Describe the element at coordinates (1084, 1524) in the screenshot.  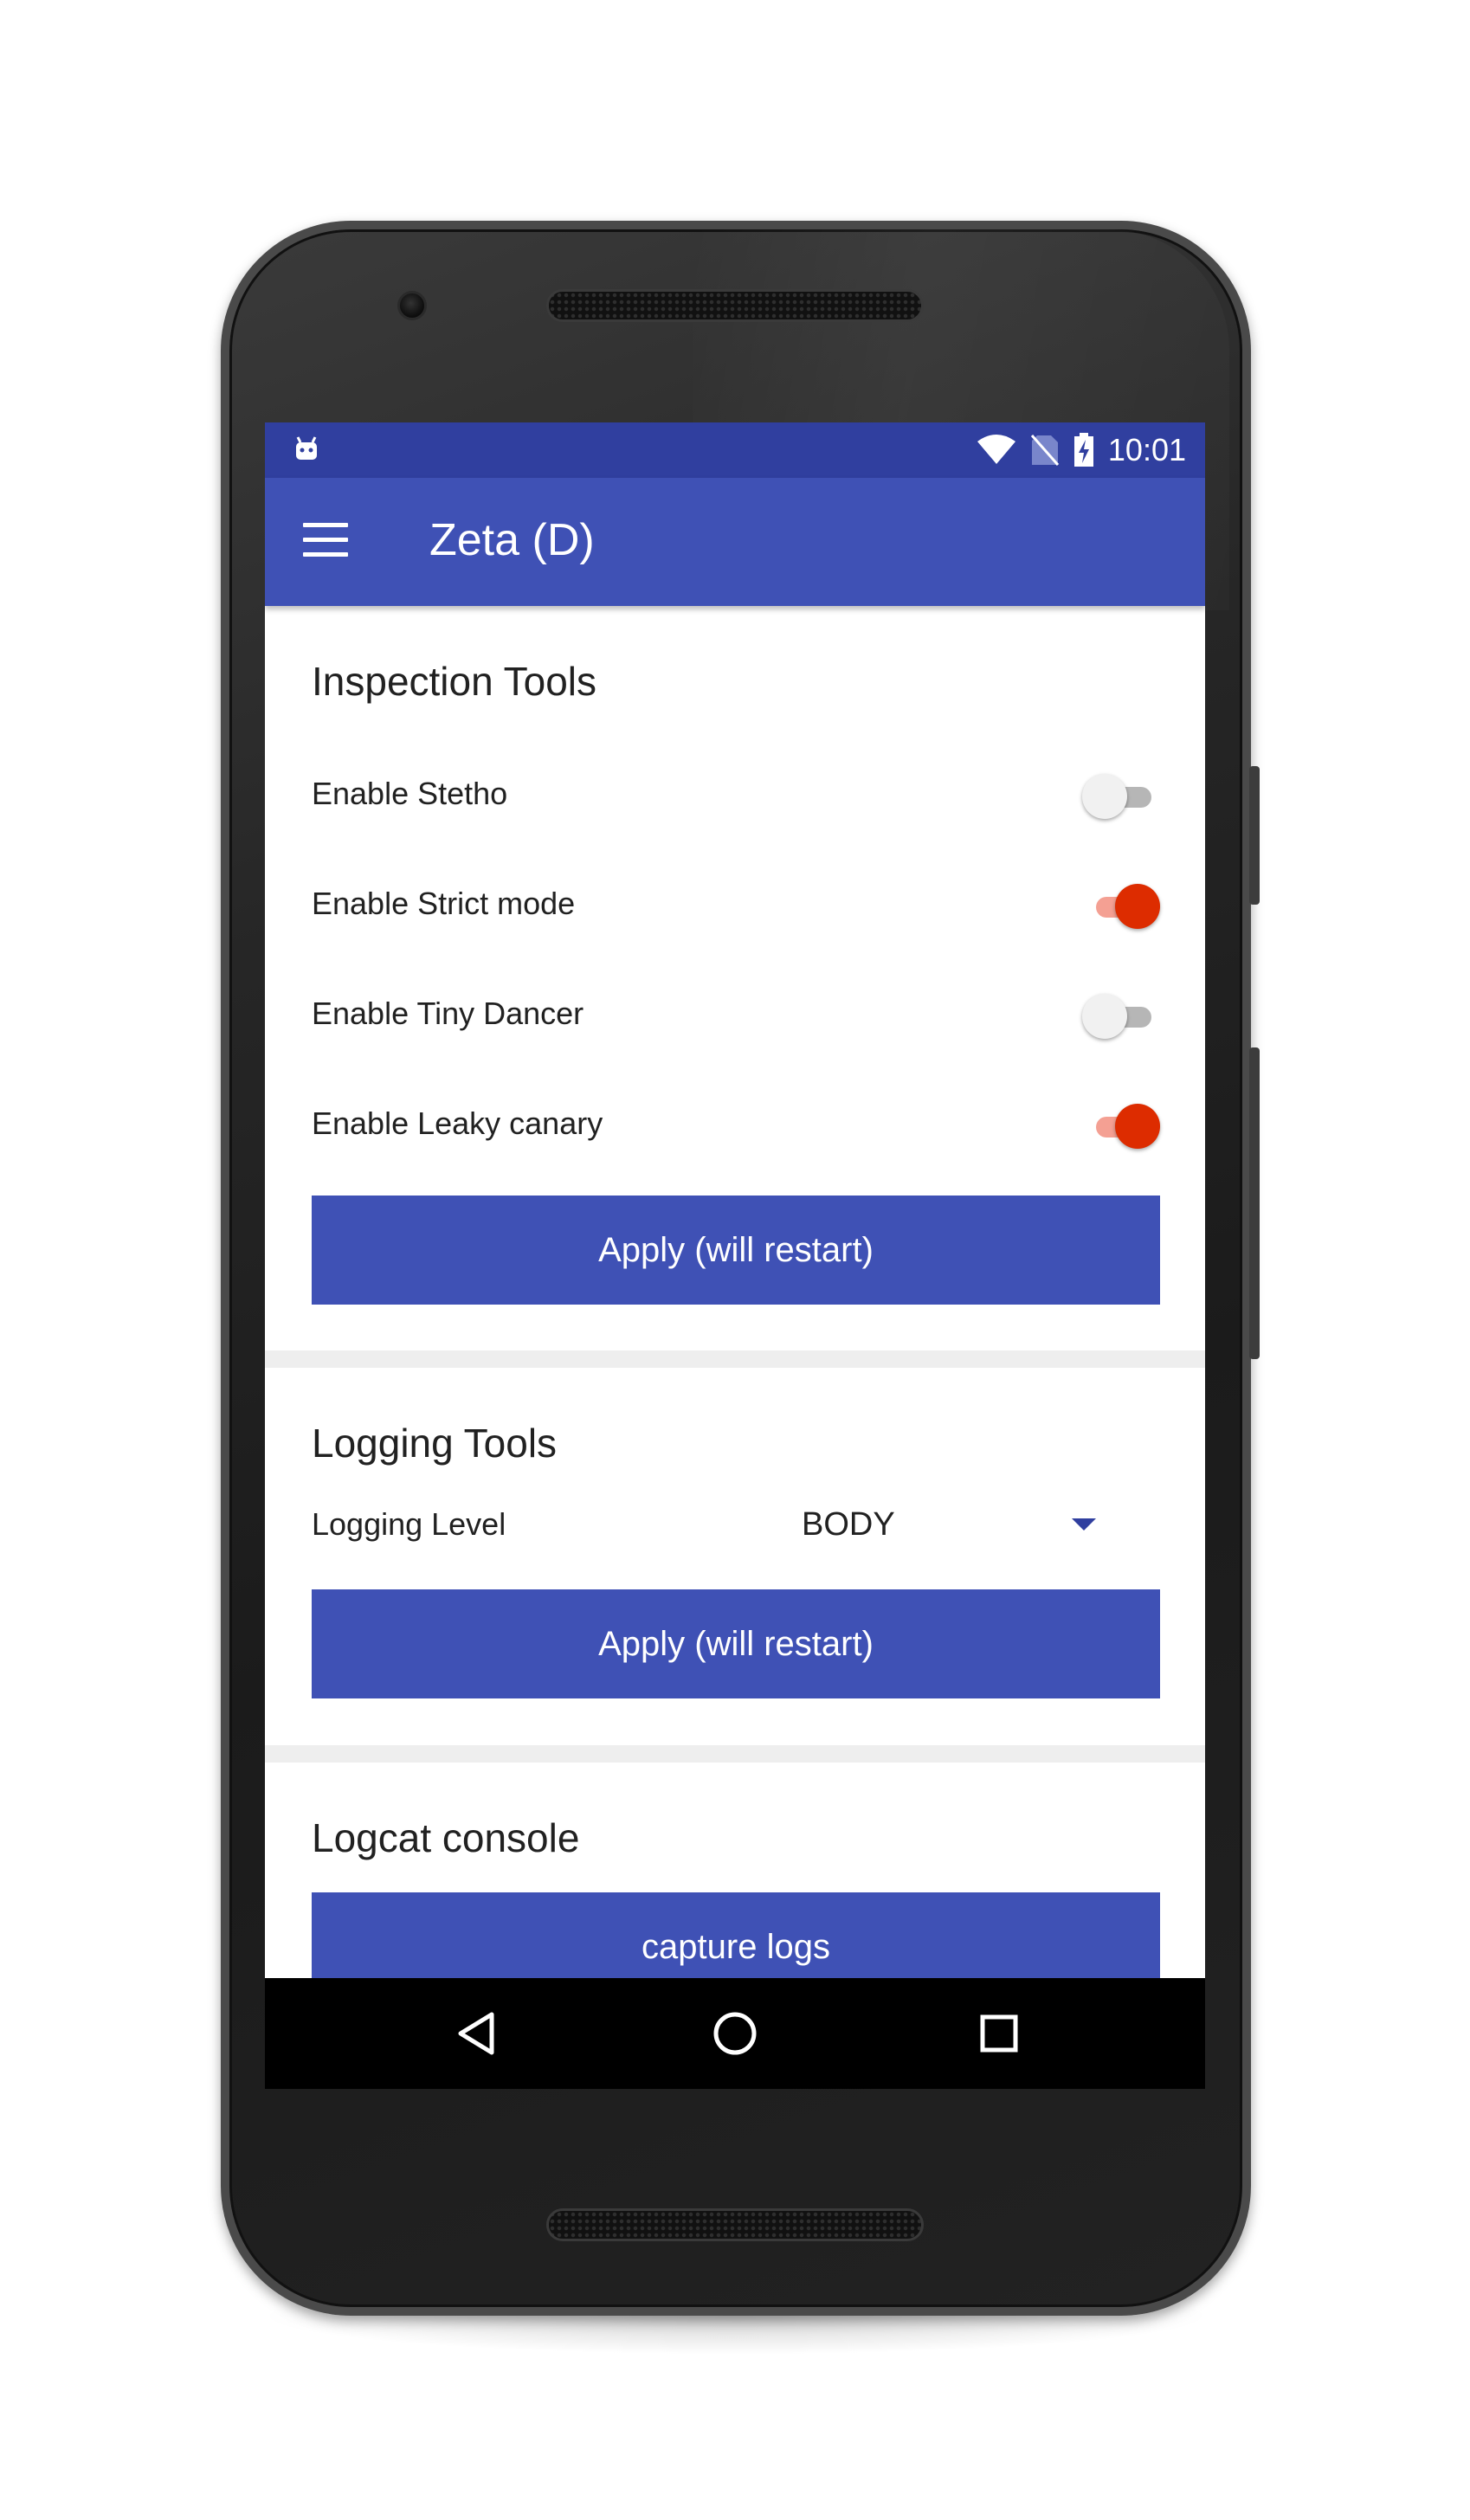
I see `dropdown-arrow-icon` at that location.